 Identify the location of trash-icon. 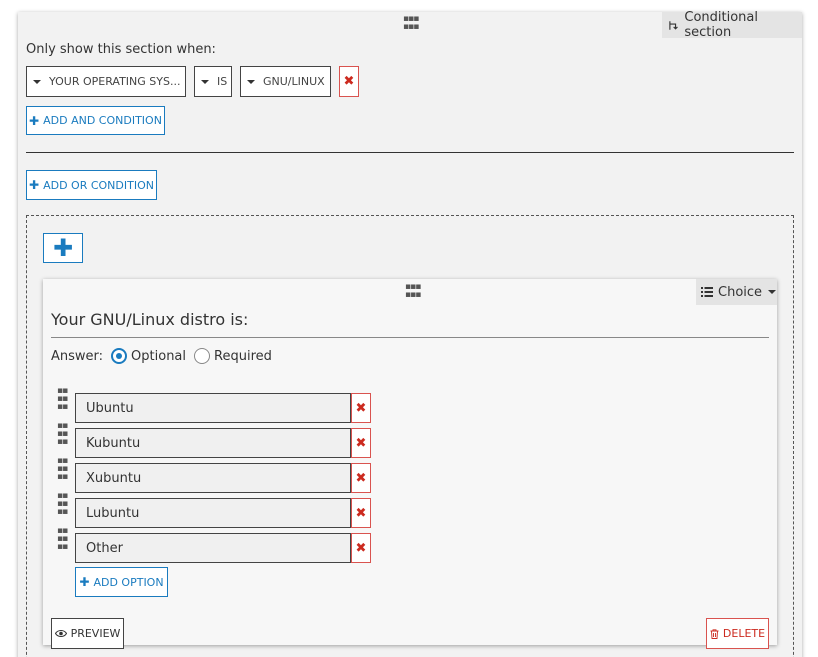
(714, 633).